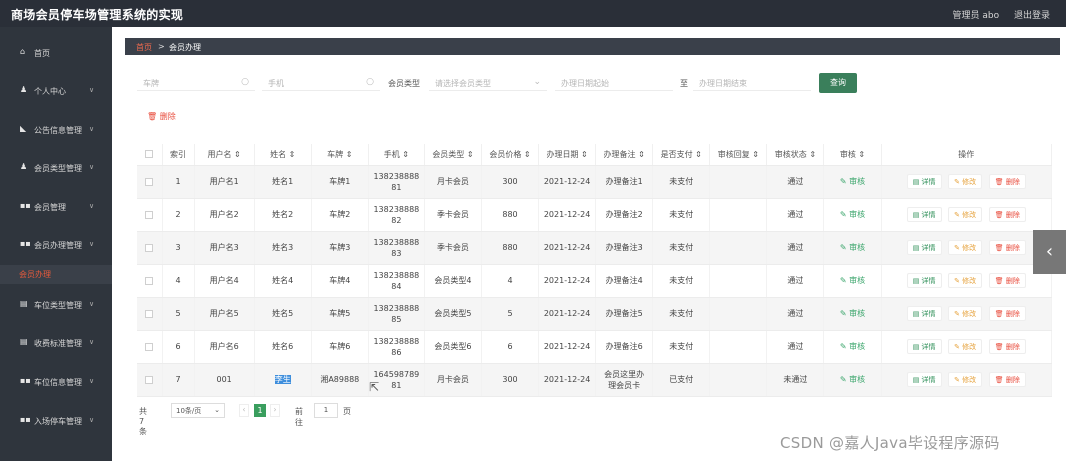 The width and height of the screenshot is (1066, 461). I want to click on audit-label: 审核, so click(857, 181).